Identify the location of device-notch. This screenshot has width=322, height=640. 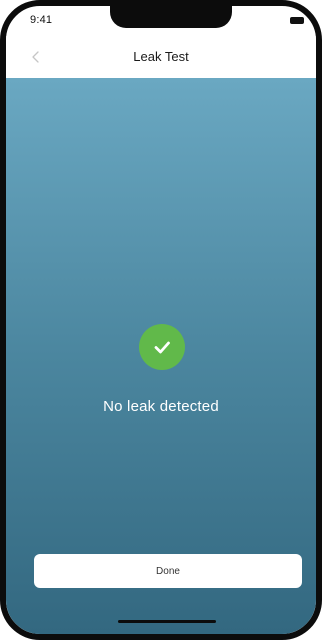
(171, 17).